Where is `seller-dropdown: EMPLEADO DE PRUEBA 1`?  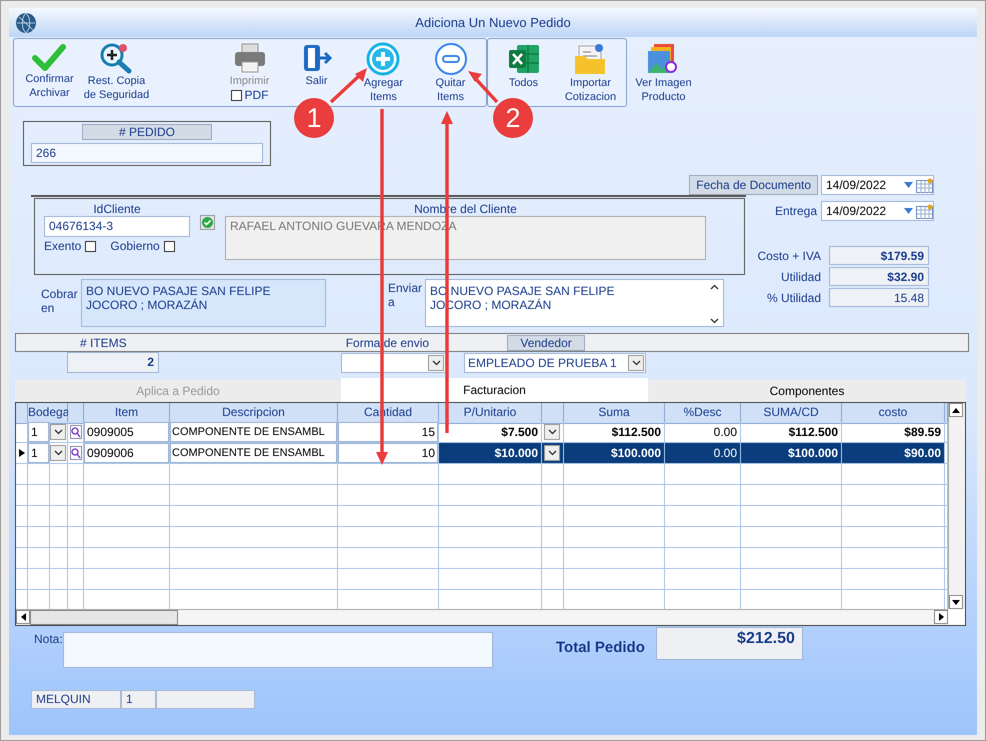
seller-dropdown: EMPLEADO DE PRUEBA 1 is located at coordinates (555, 362).